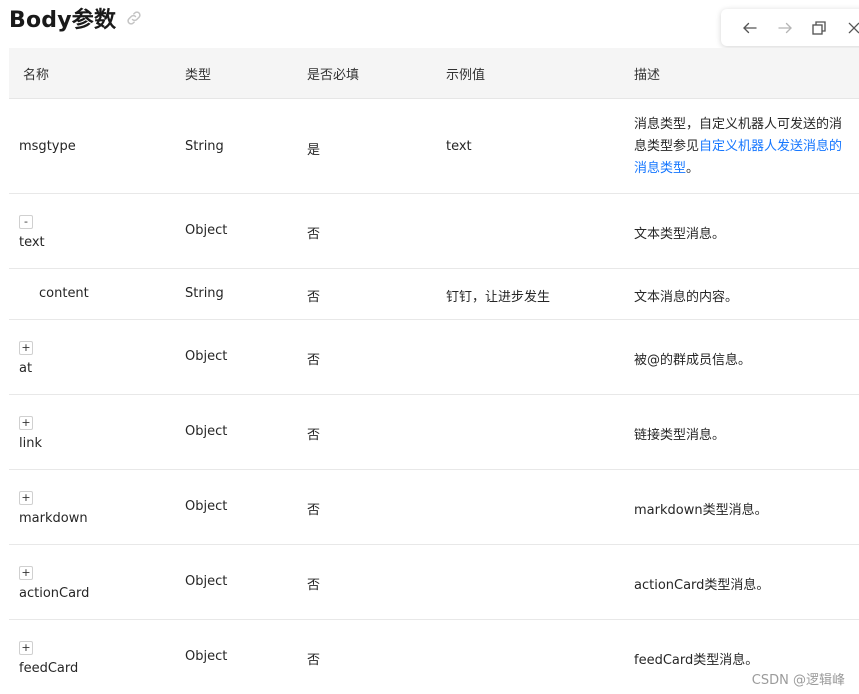  I want to click on param-description: 消息类型，自定义机器人可发送的消息类型参见自定义机器人发送消息的消息类型。, so click(744, 147).